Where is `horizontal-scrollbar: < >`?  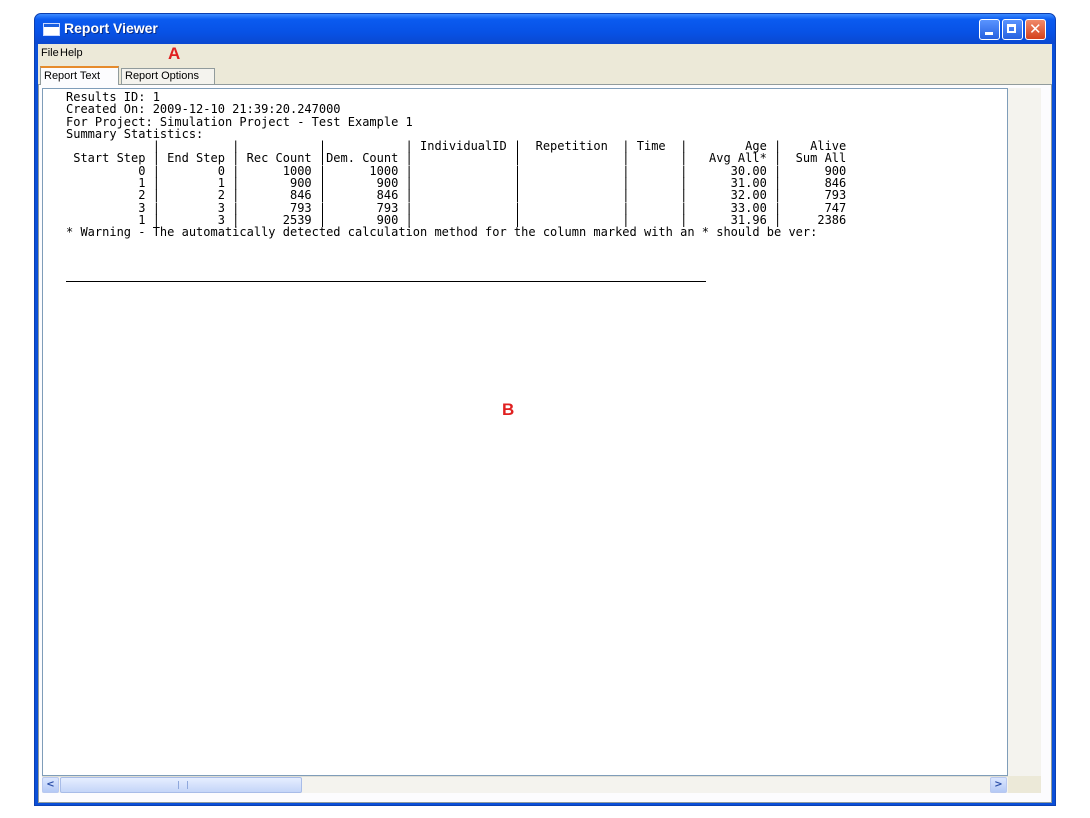
horizontal-scrollbar: < > is located at coordinates (525, 784).